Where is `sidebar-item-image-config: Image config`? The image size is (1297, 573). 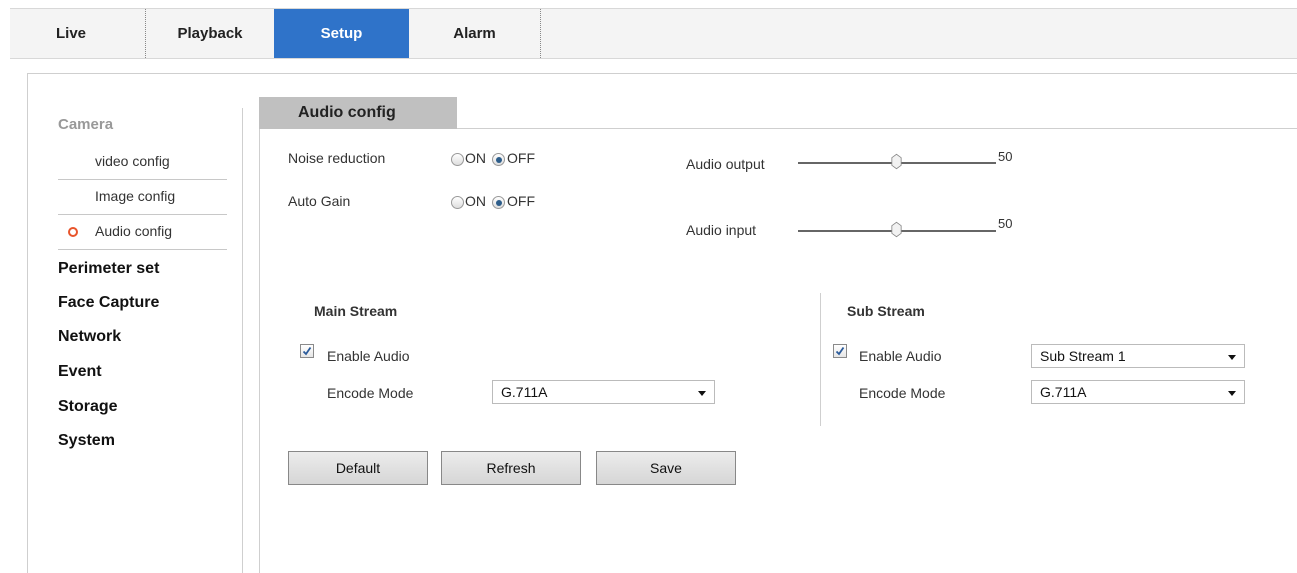
sidebar-item-image-config: Image config is located at coordinates (142, 198).